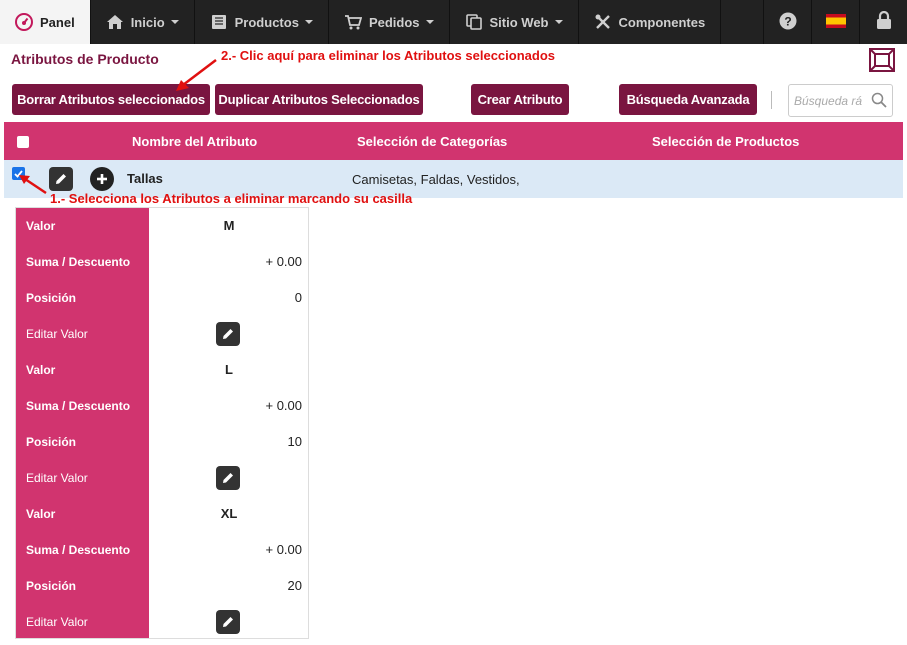  Describe the element at coordinates (298, 297) in the screenshot. I see `position-text: 0` at that location.